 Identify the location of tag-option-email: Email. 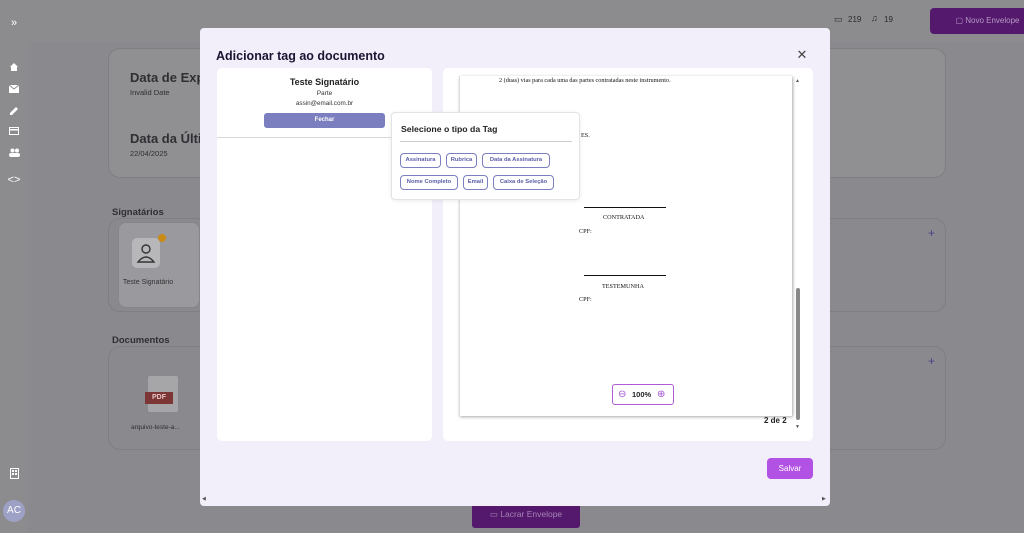
(475, 182).